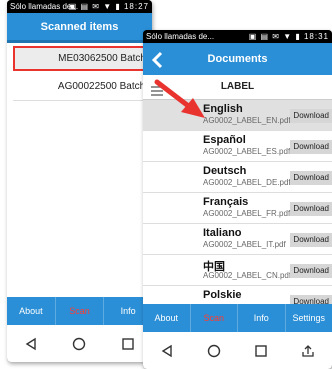  Describe the element at coordinates (224, 140) in the screenshot. I see `document-language: Español` at that location.